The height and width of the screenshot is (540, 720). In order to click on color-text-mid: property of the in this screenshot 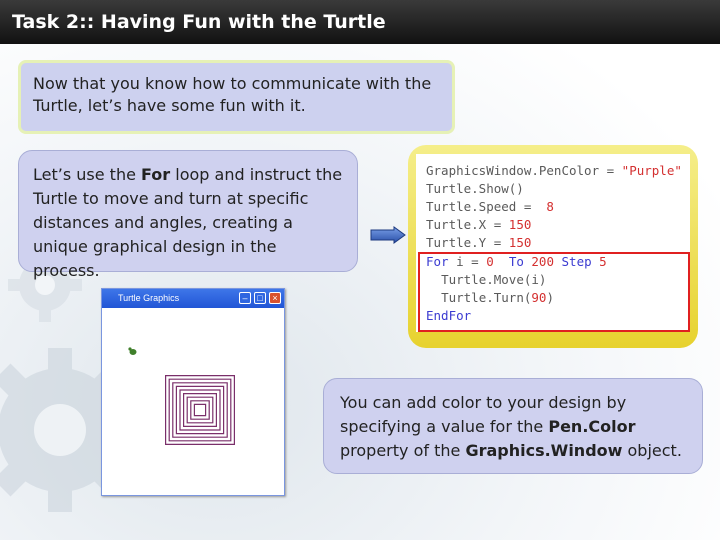, I will do `click(403, 450)`.